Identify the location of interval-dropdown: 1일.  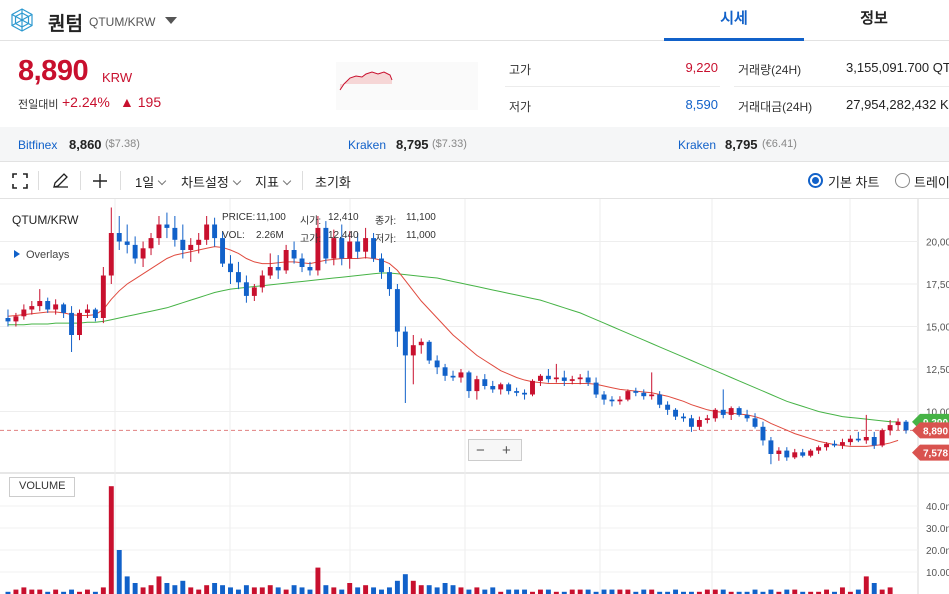
(151, 181).